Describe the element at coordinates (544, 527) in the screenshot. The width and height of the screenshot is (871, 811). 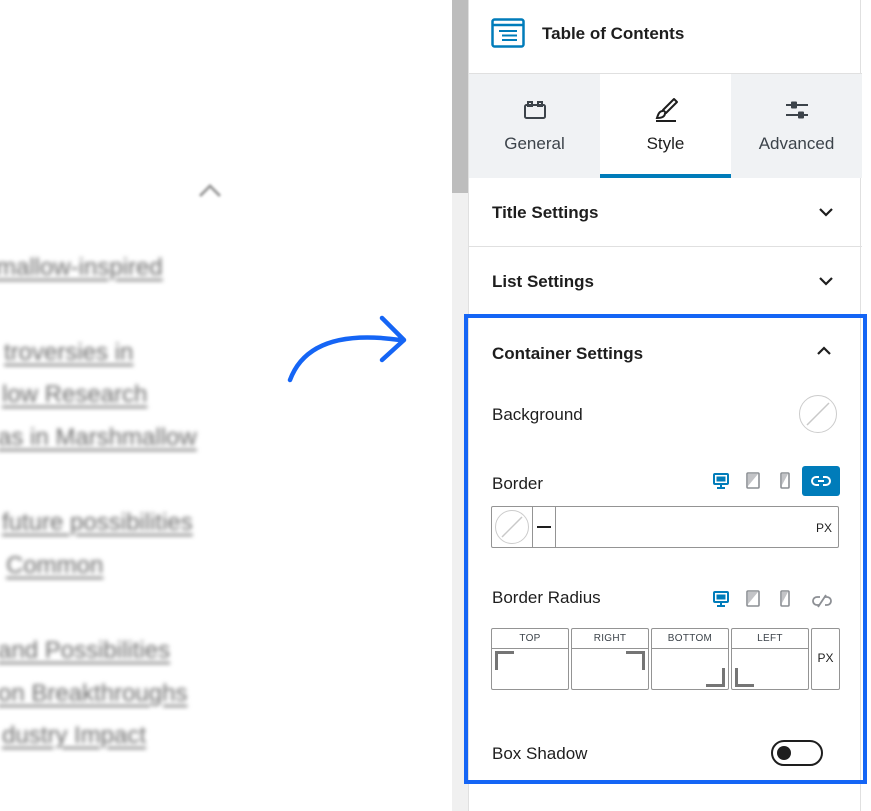
I see `border-style-select` at that location.